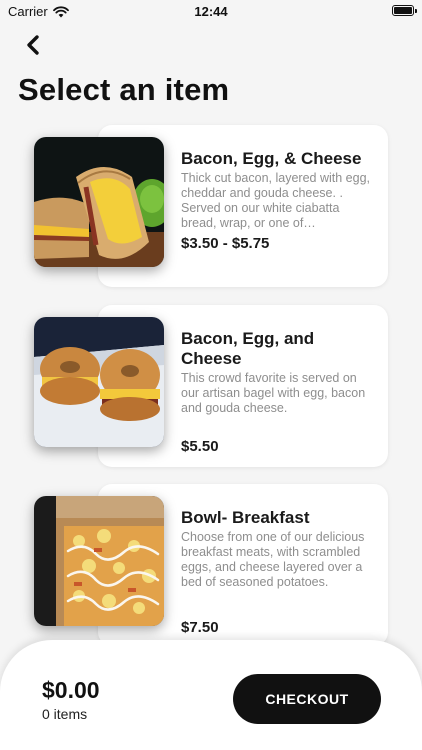 This screenshot has height=750, width=422. I want to click on item-price: $7.50, so click(200, 627).